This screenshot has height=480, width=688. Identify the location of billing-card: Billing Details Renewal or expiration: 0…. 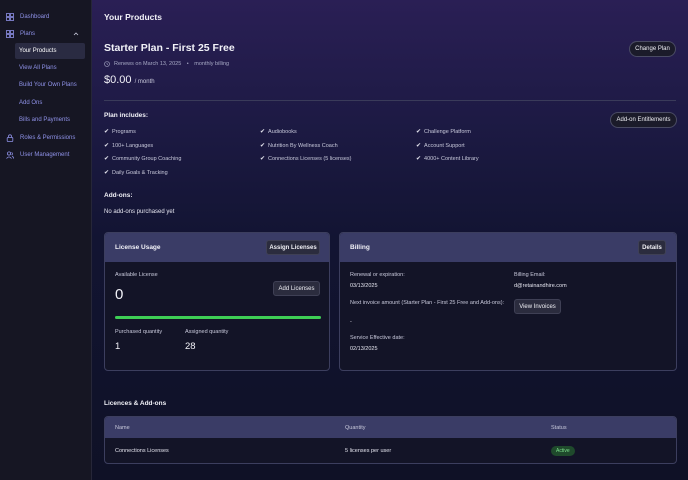
(508, 301).